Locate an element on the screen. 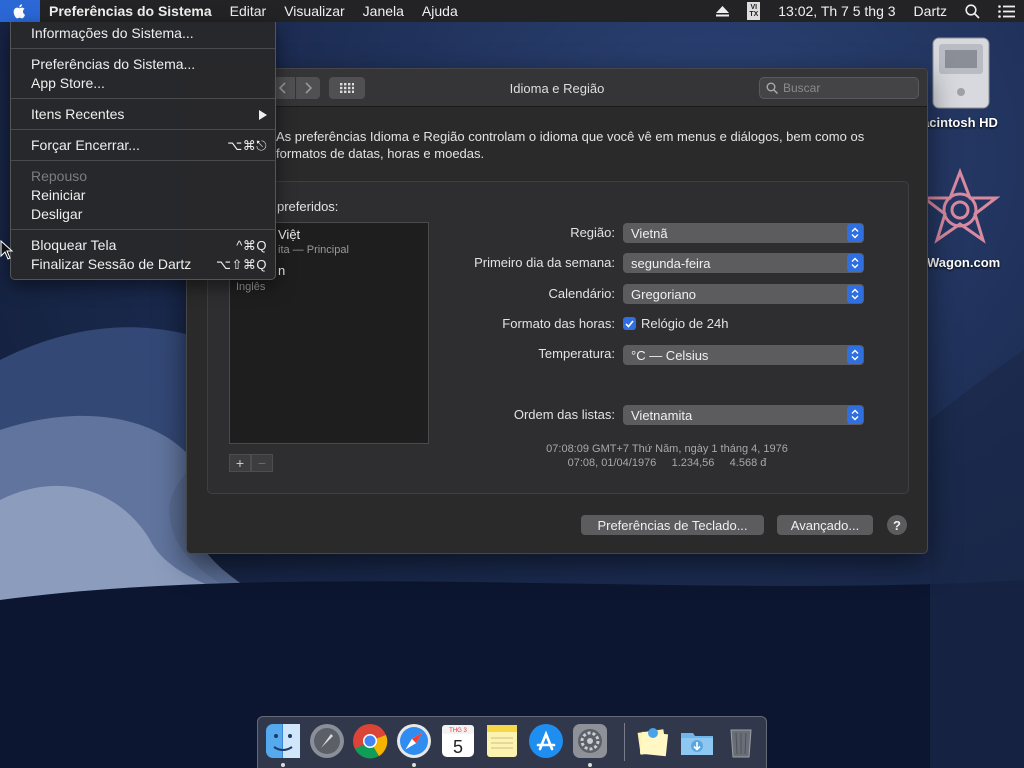 This screenshot has height=768, width=1024. menu-item-logout-label: Finalizar Sessão de Dartz is located at coordinates (111, 264).